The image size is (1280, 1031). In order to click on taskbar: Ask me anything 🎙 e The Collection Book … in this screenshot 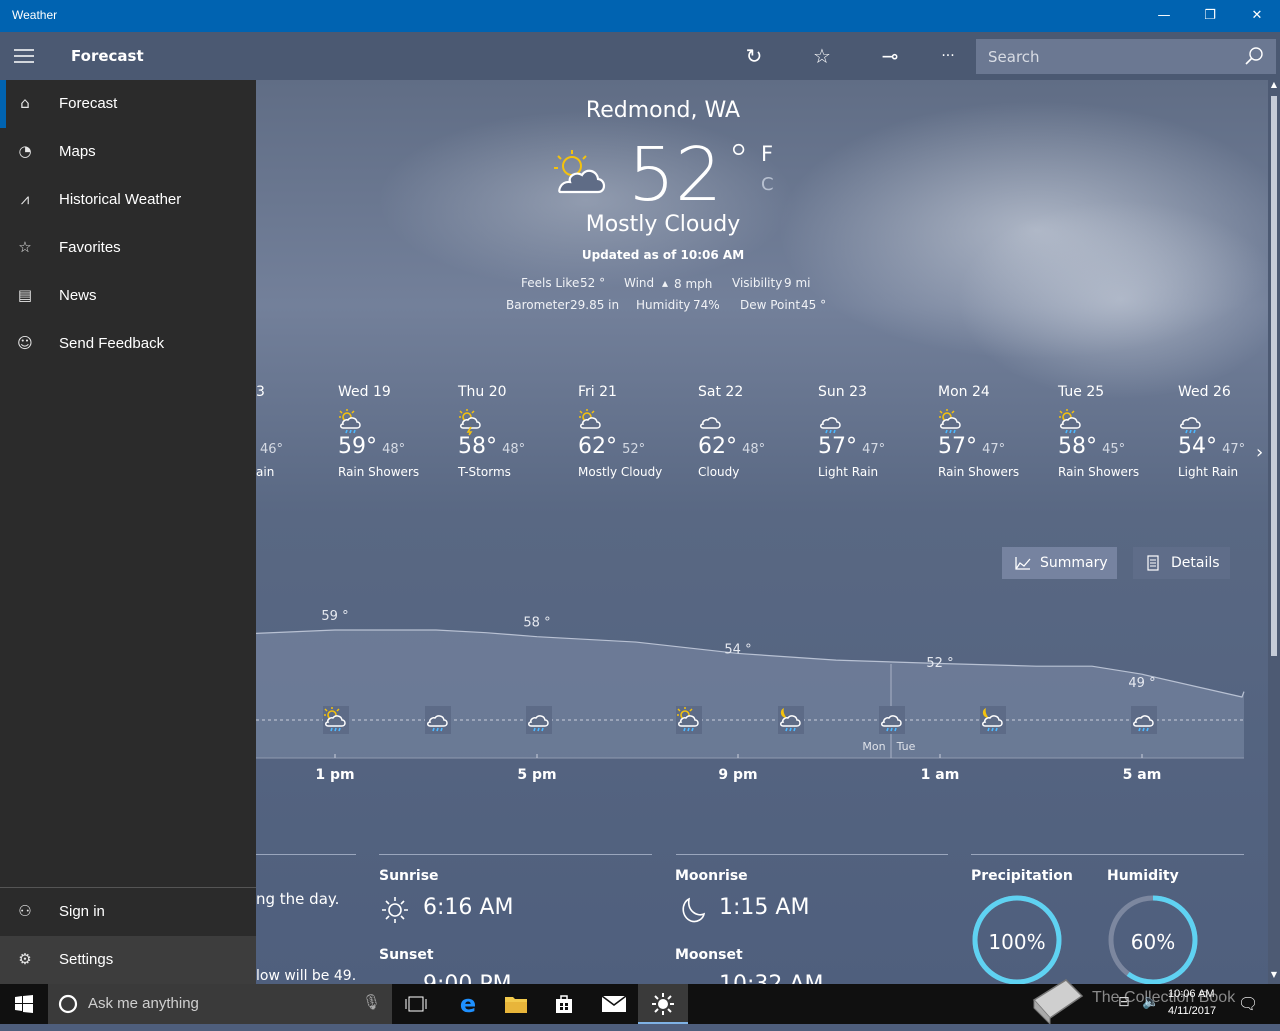, I will do `click(640, 1002)`.